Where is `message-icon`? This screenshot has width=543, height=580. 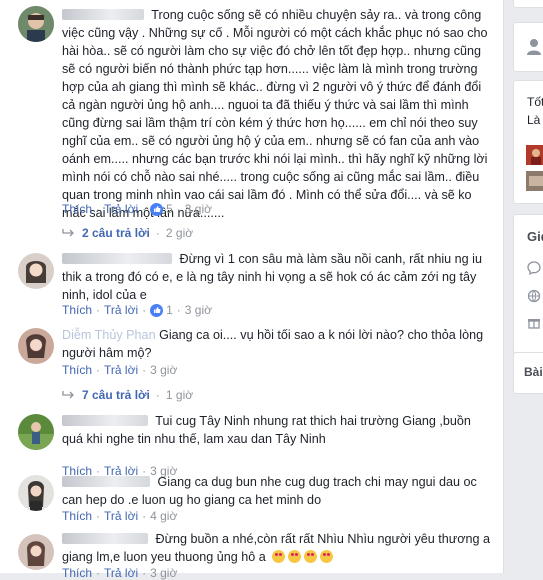 message-icon is located at coordinates (534, 268).